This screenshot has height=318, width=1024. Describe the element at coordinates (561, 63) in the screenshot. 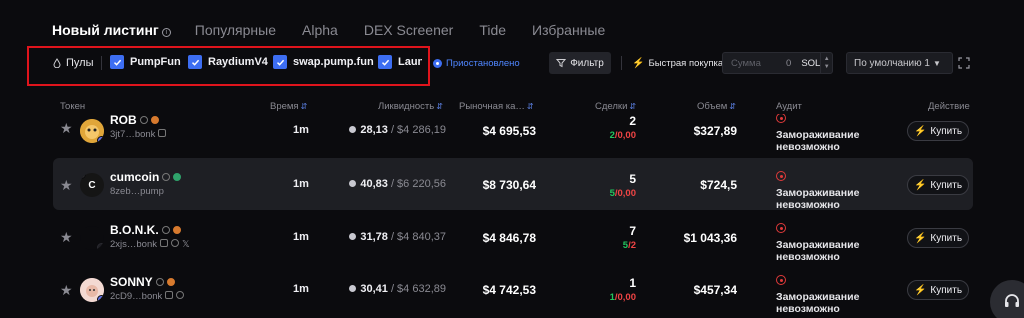

I see `funnel-icon` at that location.